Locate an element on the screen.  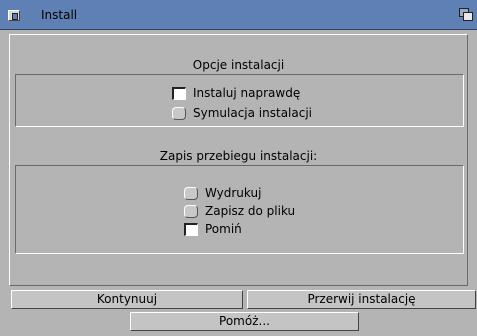
option-print-log: Wydrukuj is located at coordinates (222, 193).